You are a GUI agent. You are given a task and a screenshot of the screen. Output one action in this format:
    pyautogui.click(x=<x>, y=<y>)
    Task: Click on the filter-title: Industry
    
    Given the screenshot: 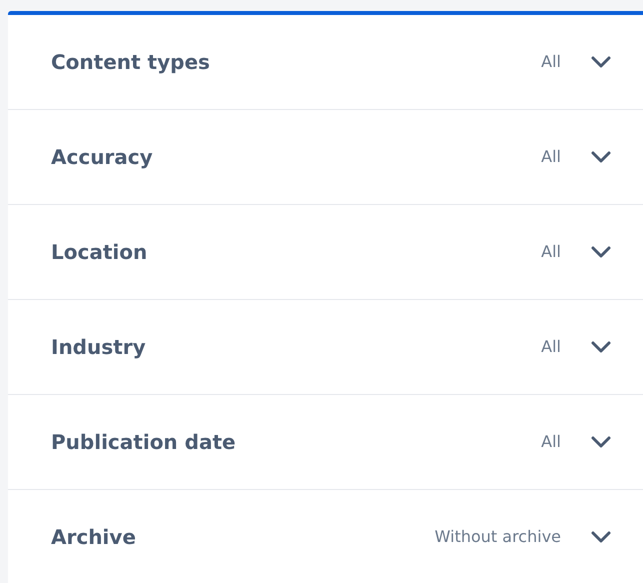 What is the action you would take?
    pyautogui.click(x=99, y=347)
    